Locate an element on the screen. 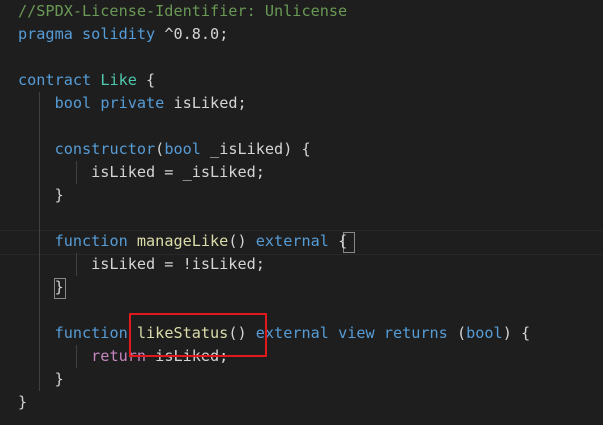 This screenshot has height=425, width=603. code-line-18: } is located at coordinates (22, 402).